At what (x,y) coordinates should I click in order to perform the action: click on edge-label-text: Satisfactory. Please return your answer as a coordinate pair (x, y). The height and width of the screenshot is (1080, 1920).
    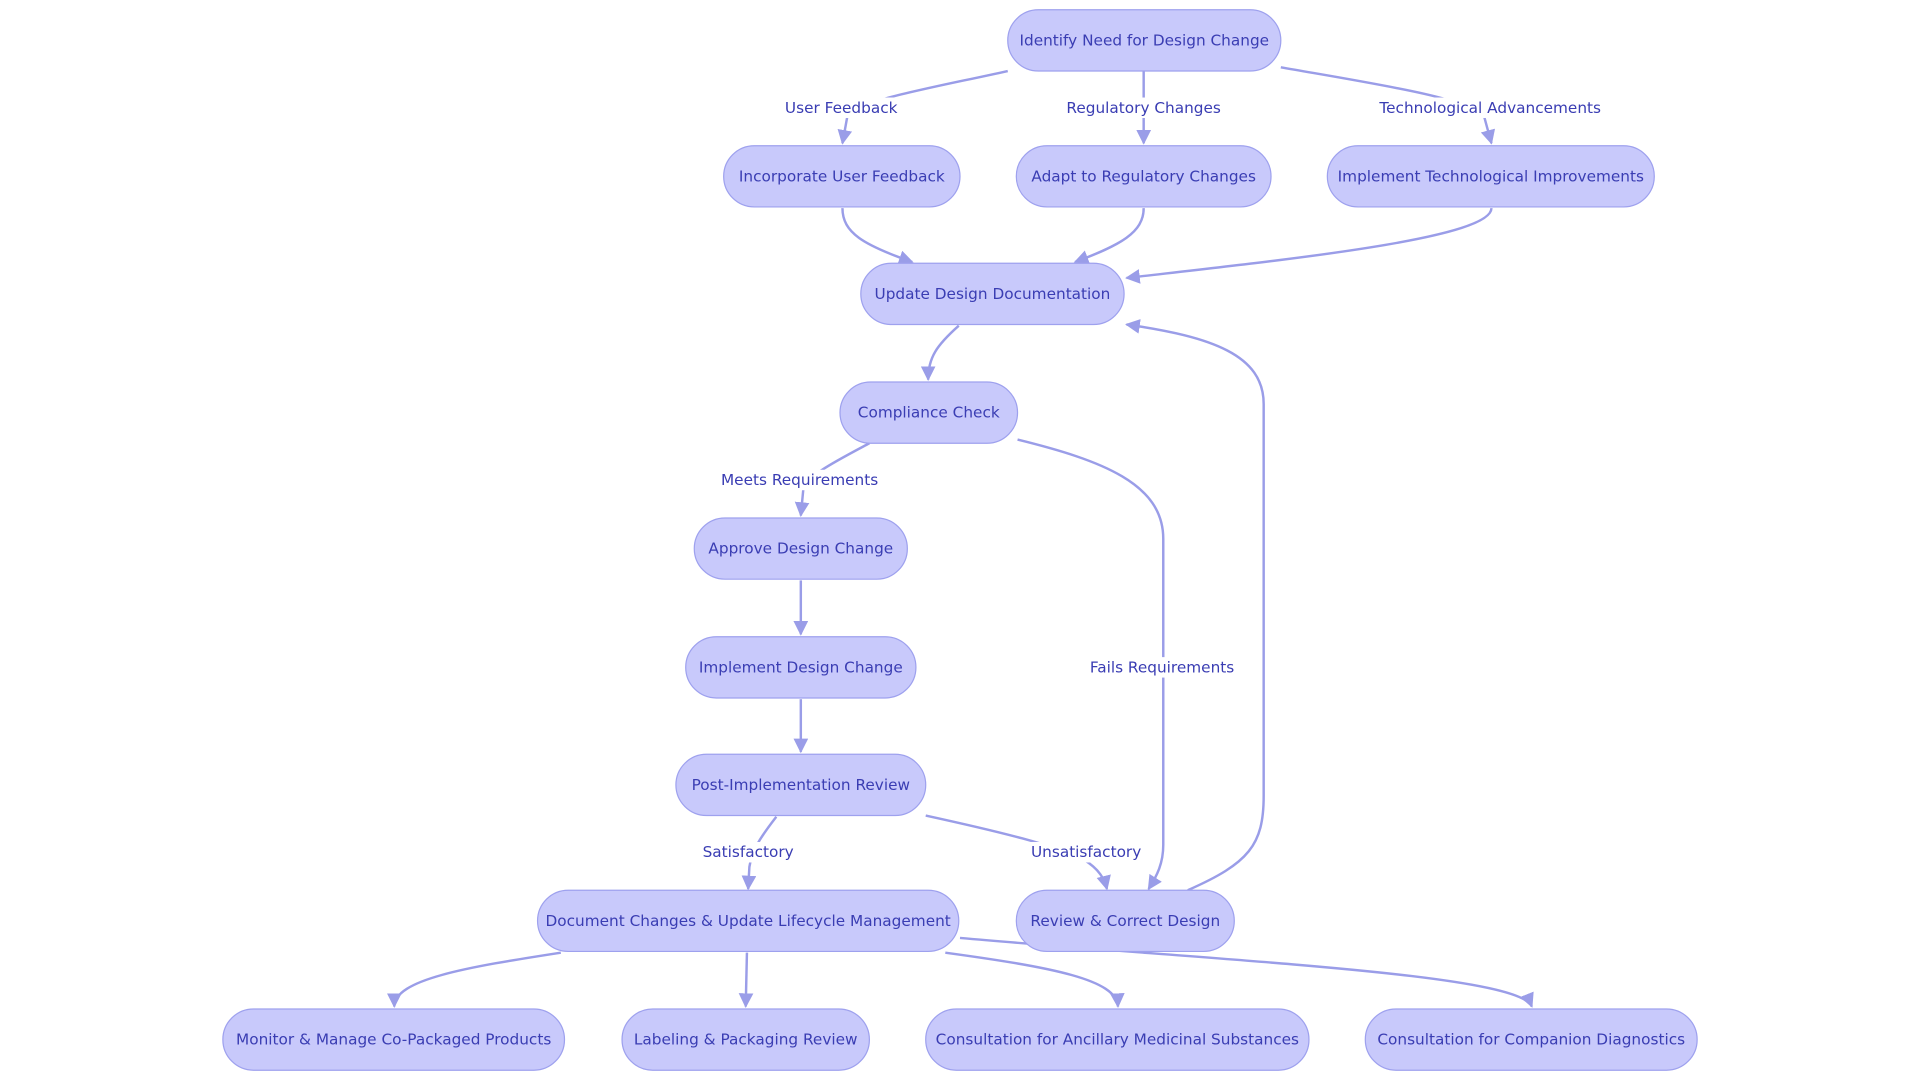
    Looking at the image, I should click on (748, 852).